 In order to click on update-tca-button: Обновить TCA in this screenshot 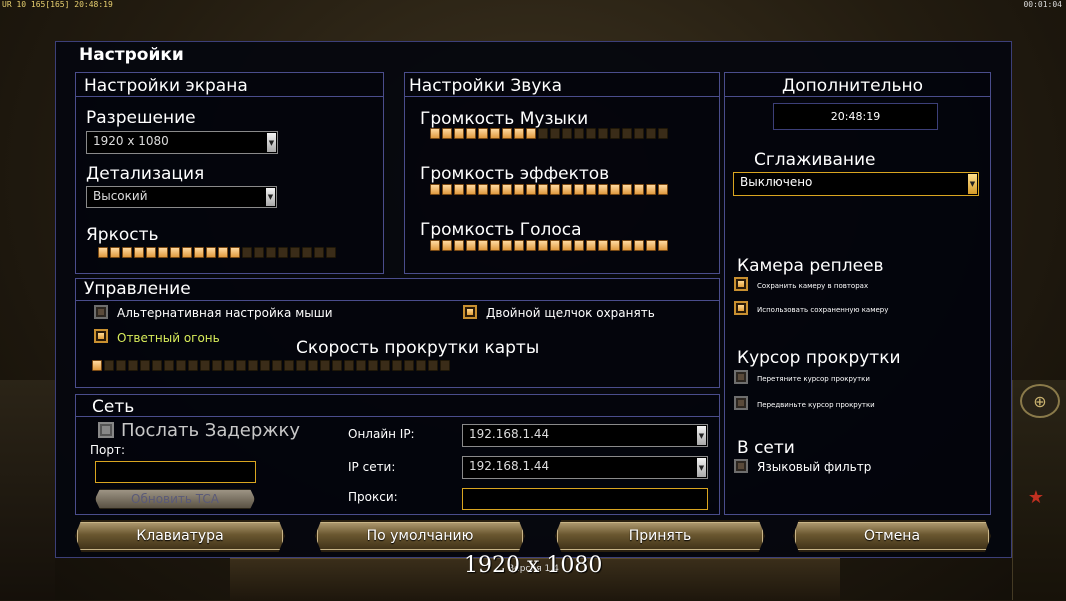, I will do `click(175, 499)`.